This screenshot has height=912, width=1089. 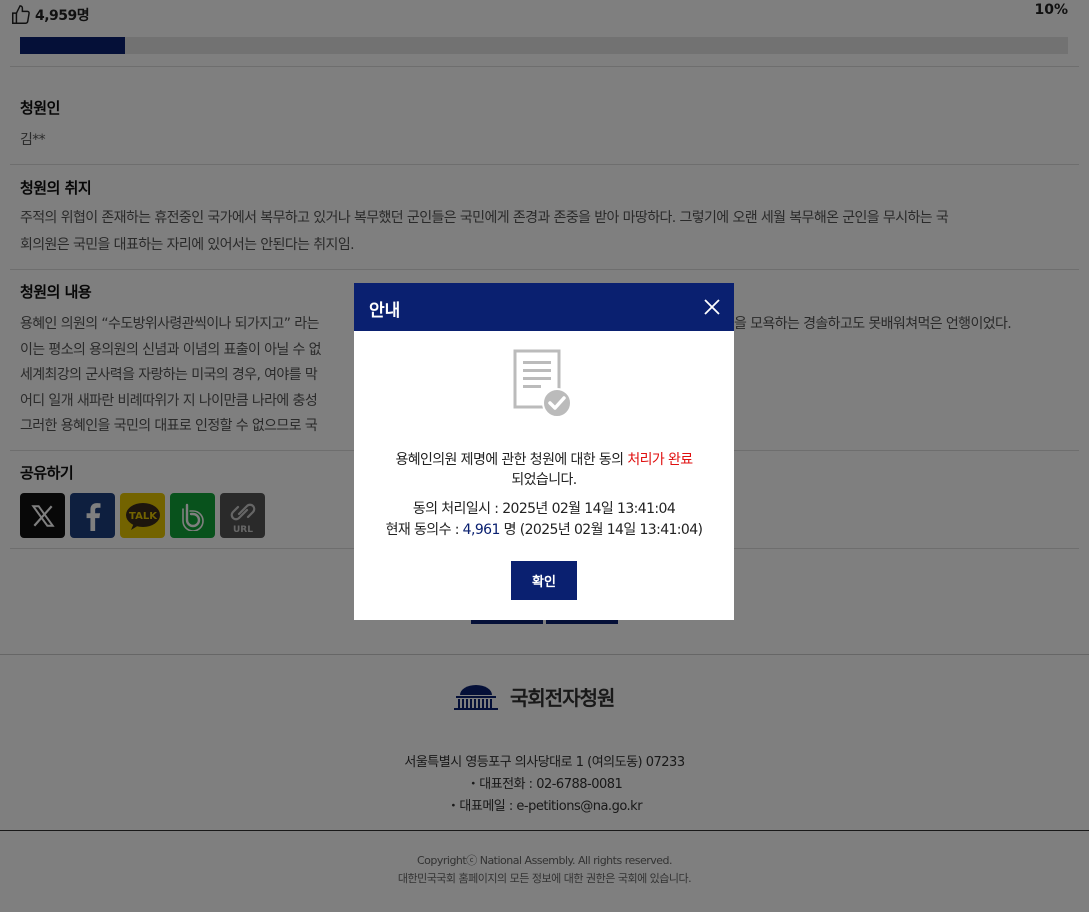 I want to click on current-count-value: 4,961, so click(x=481, y=530).